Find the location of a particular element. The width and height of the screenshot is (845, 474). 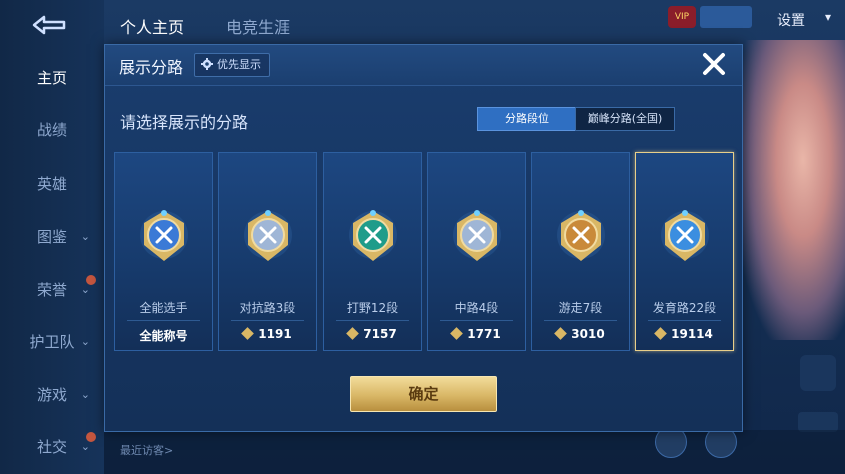

recent-visitors-label: 最近访客> is located at coordinates (146, 450).